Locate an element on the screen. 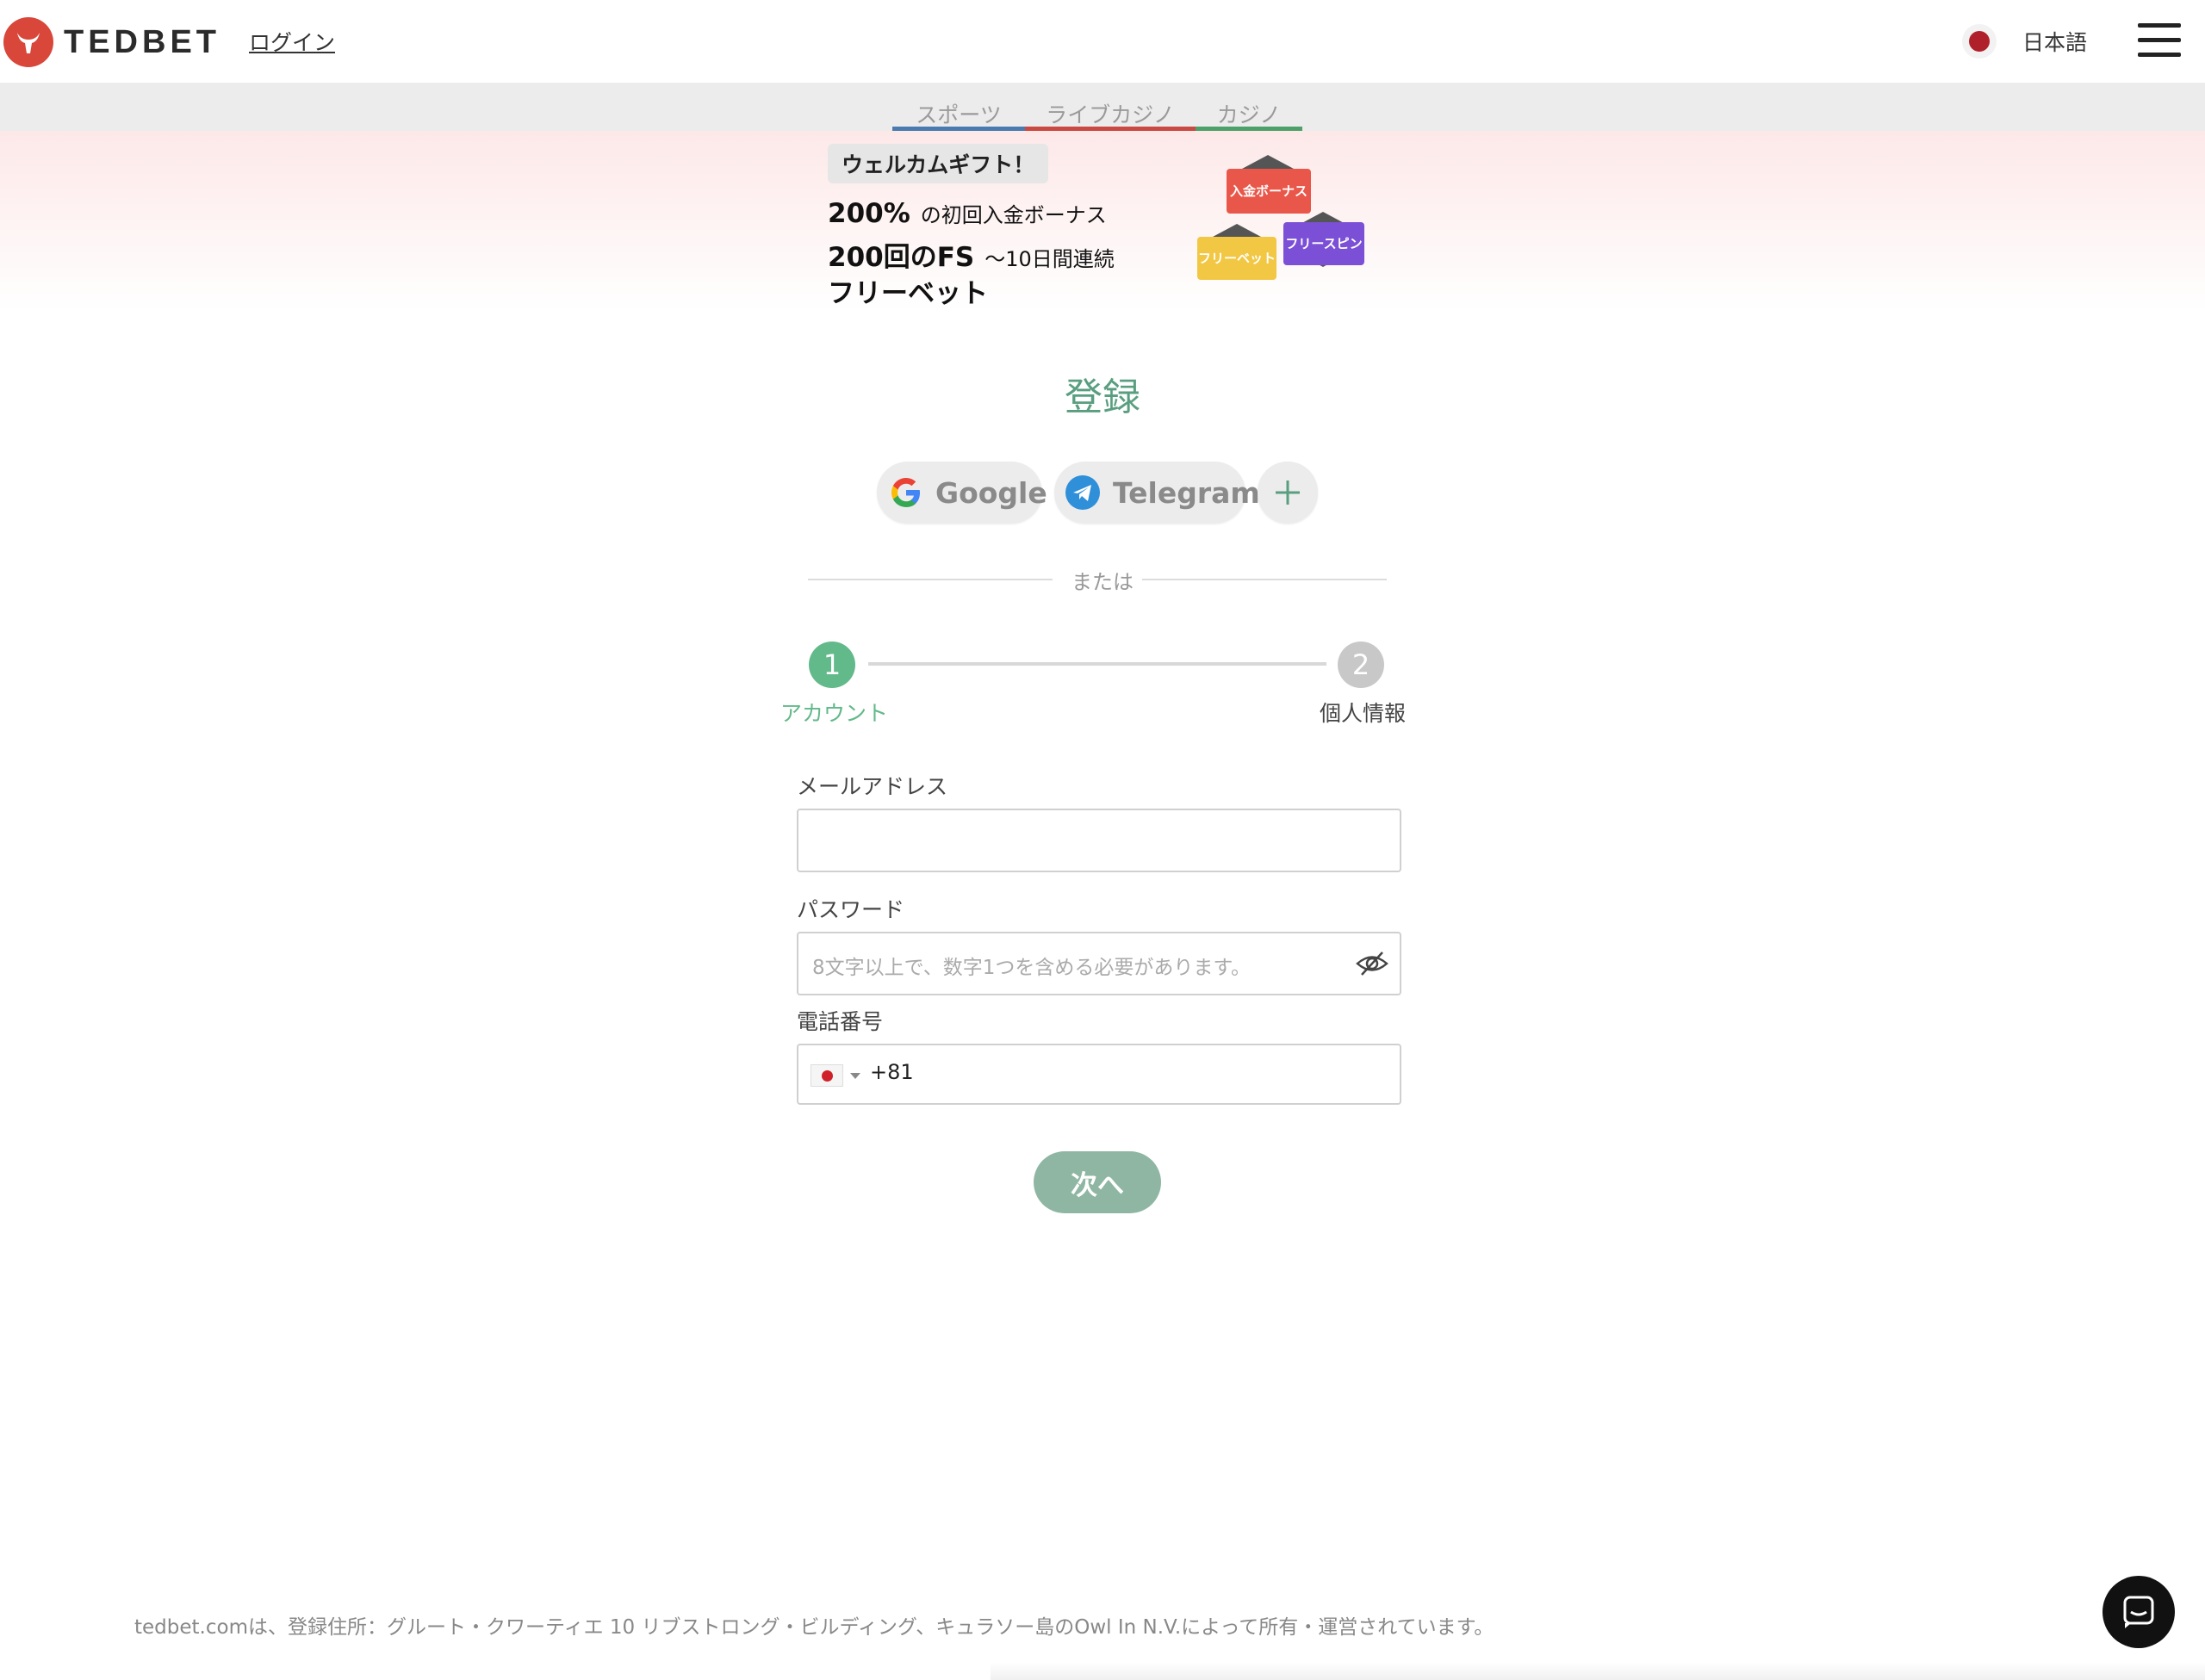  google-icon is located at coordinates (906, 493).